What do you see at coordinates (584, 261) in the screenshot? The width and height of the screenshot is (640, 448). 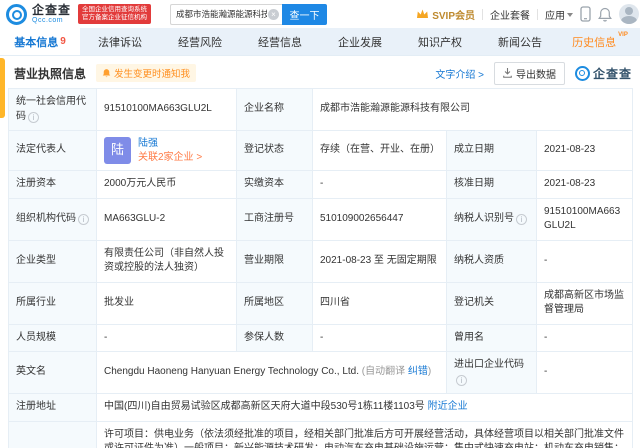 I see `taxpayer-quality-value: -` at bounding box center [584, 261].